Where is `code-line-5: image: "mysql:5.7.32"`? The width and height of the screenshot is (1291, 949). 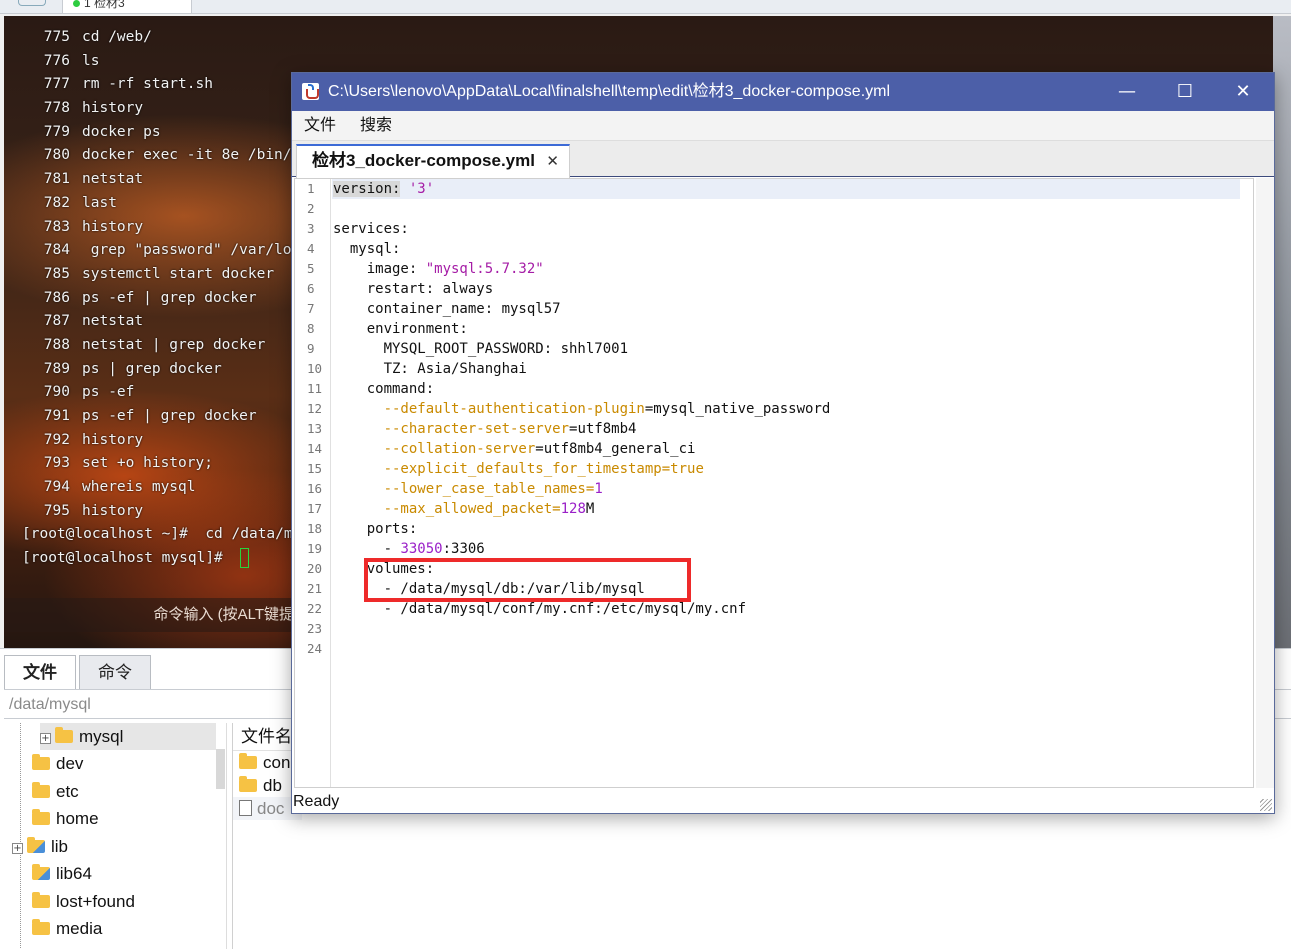 code-line-5: image: "mysql:5.7.32" is located at coordinates (792, 269).